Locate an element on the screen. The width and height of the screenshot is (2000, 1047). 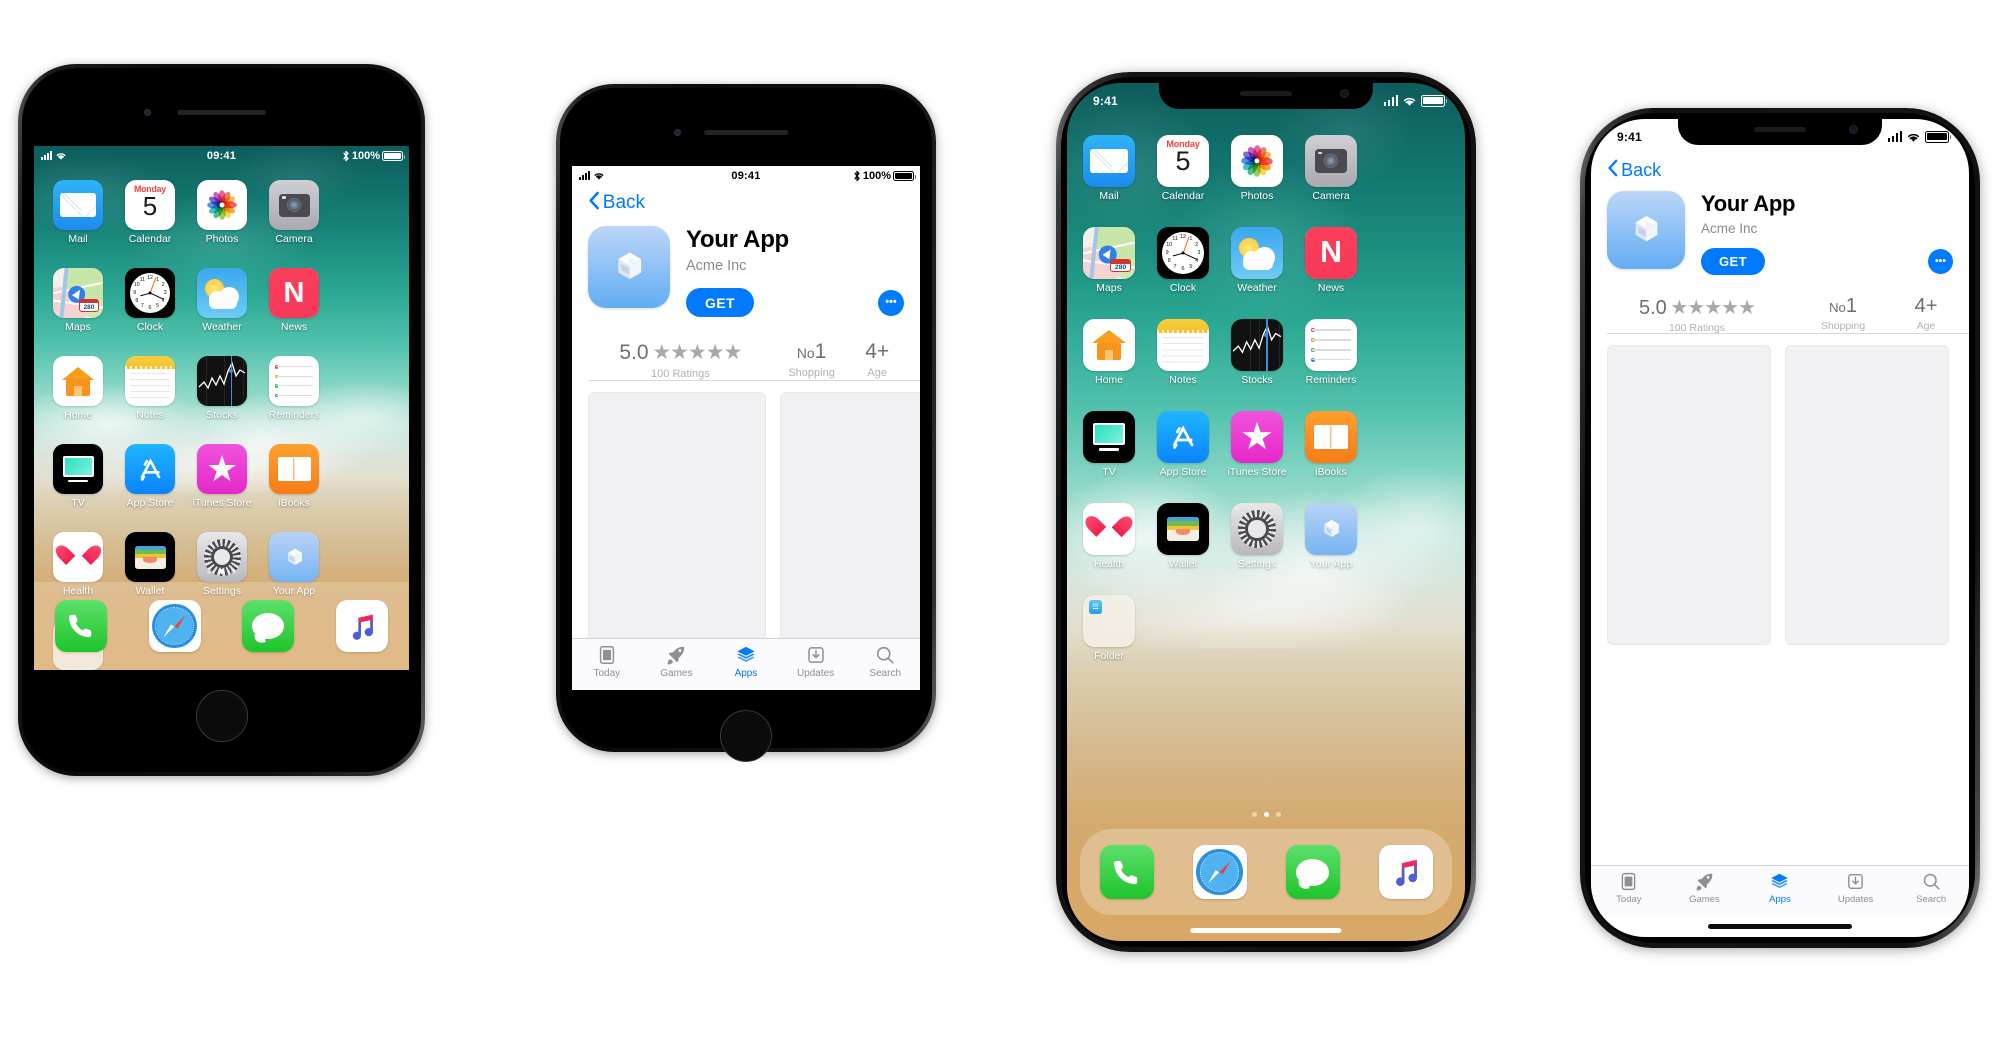
phone-icon is located at coordinates (80, 626).